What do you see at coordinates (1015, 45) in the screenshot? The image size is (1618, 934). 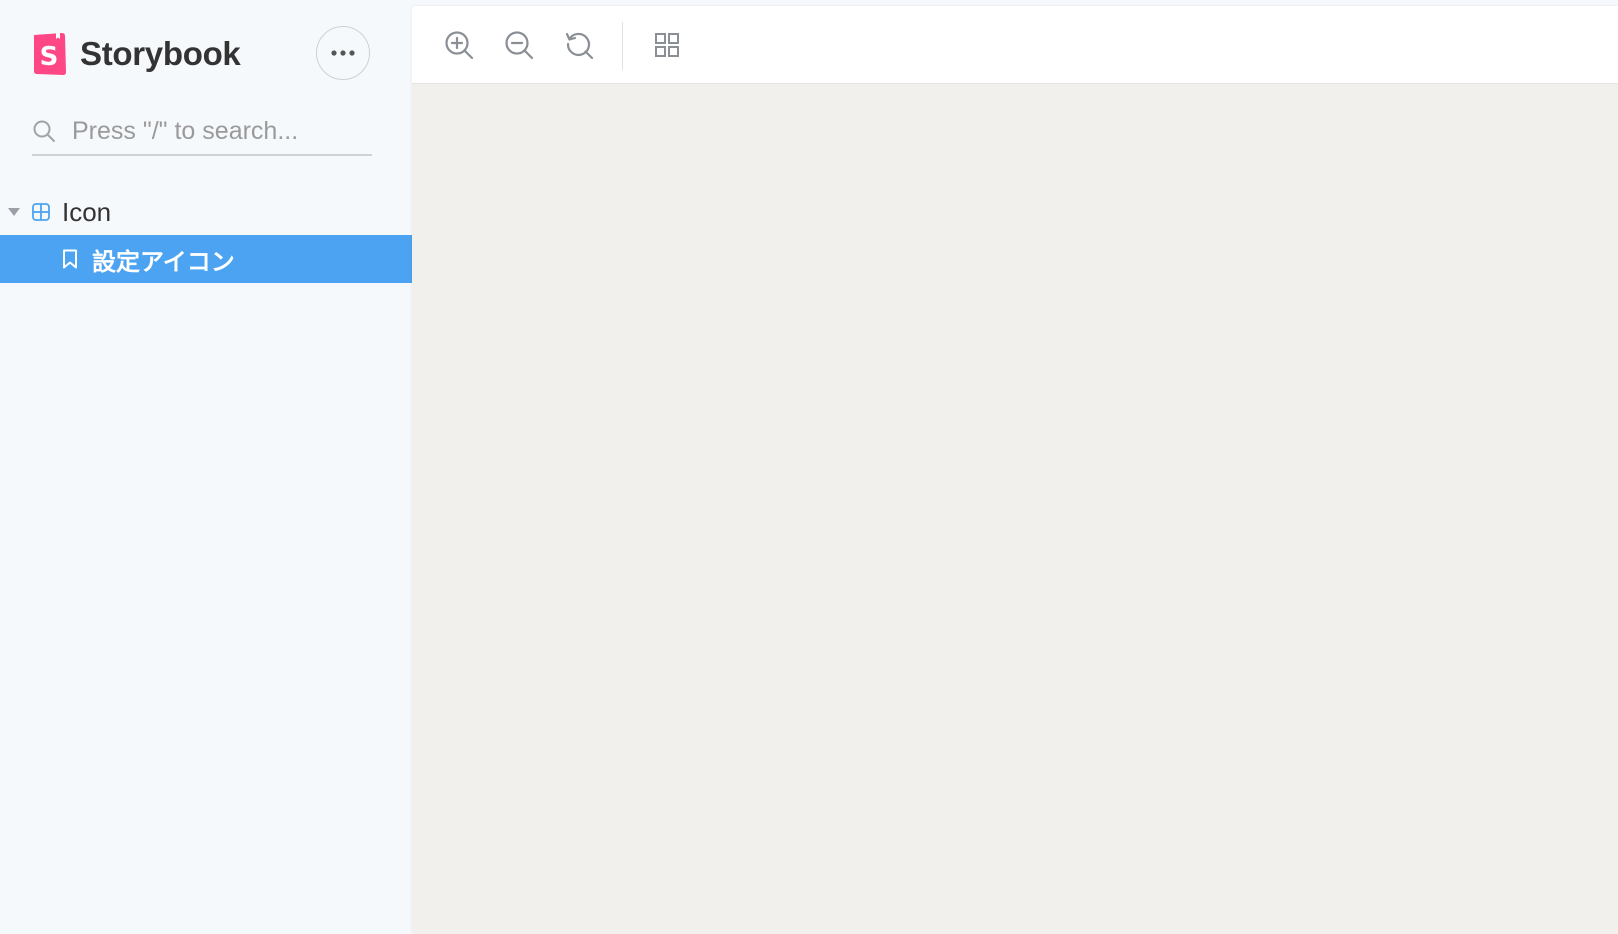 I see `toolbar` at bounding box center [1015, 45].